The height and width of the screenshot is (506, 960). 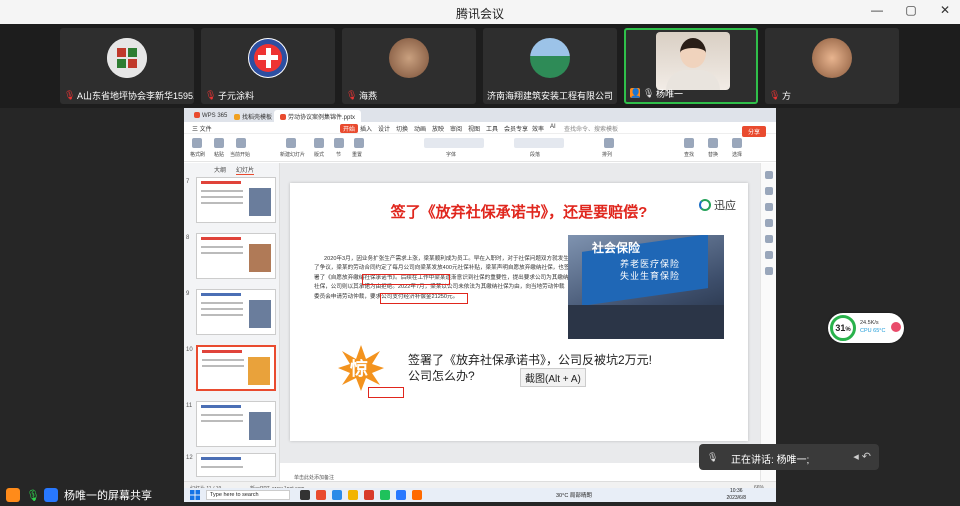 What do you see at coordinates (456, 128) in the screenshot?
I see `menu-review: 审阅` at bounding box center [456, 128].